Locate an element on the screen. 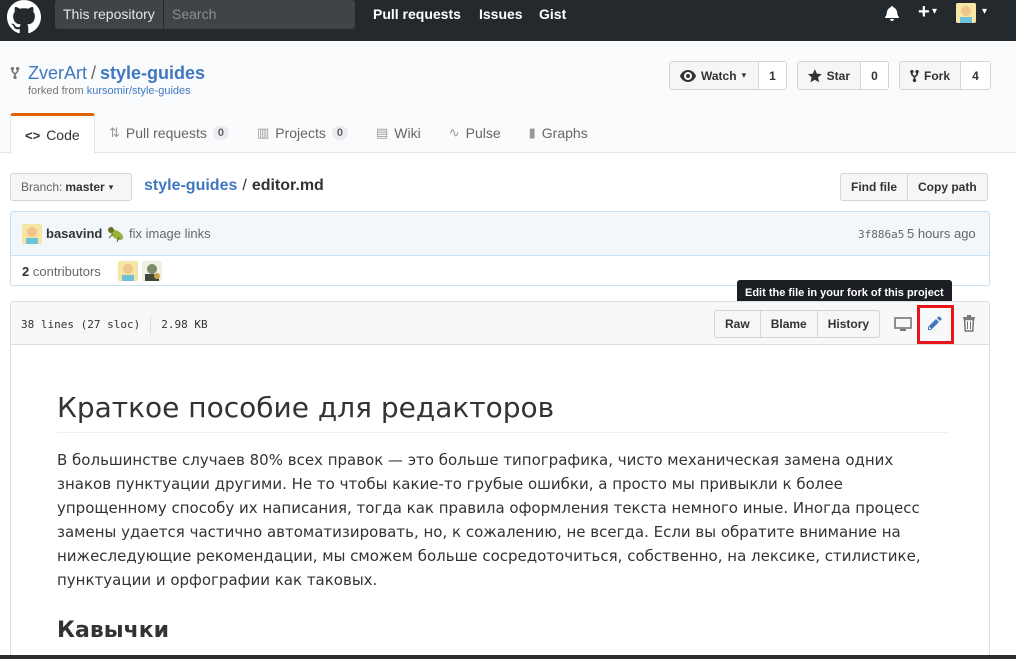  tab-label: Graphs is located at coordinates (564, 133).